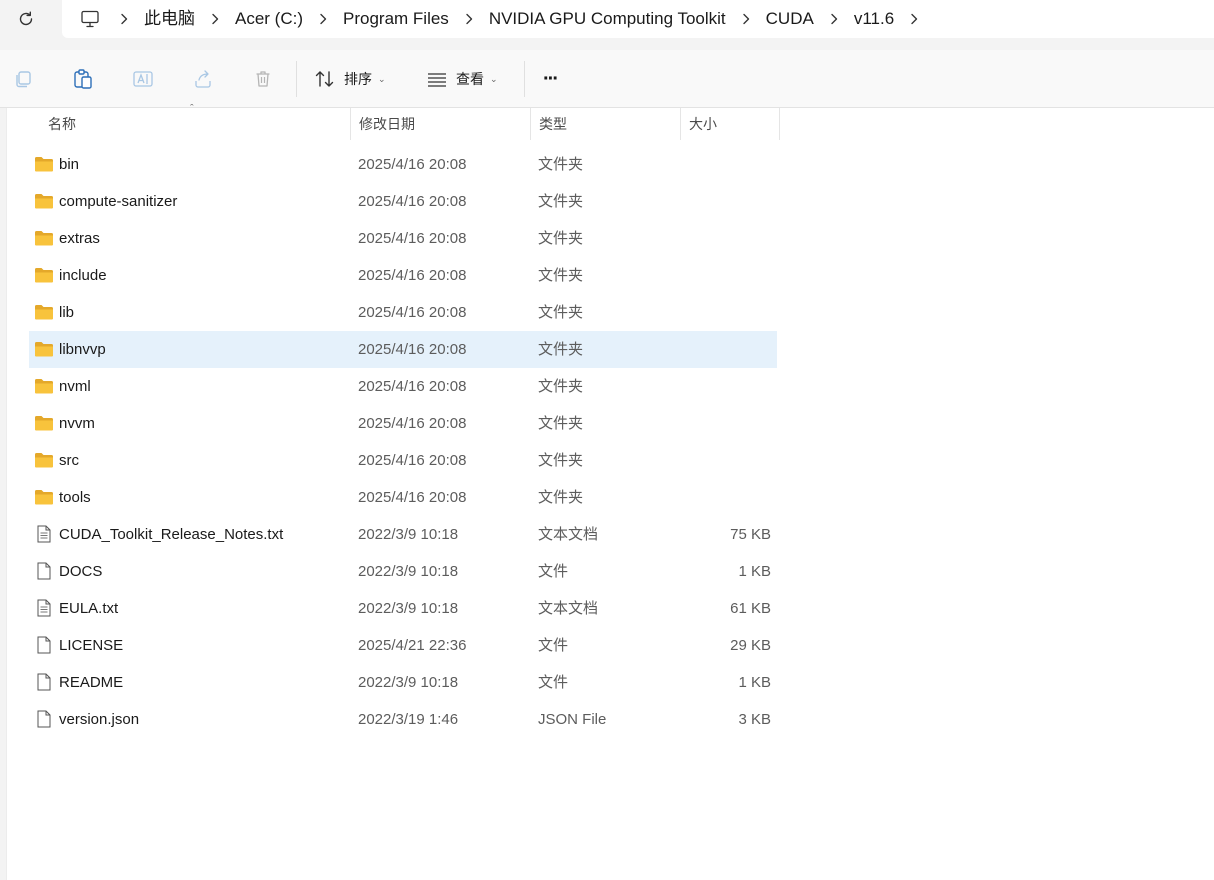 The height and width of the screenshot is (880, 1214). I want to click on file-row: libnvvp 2025/4/16 20:08 文件夹, so click(403, 349).